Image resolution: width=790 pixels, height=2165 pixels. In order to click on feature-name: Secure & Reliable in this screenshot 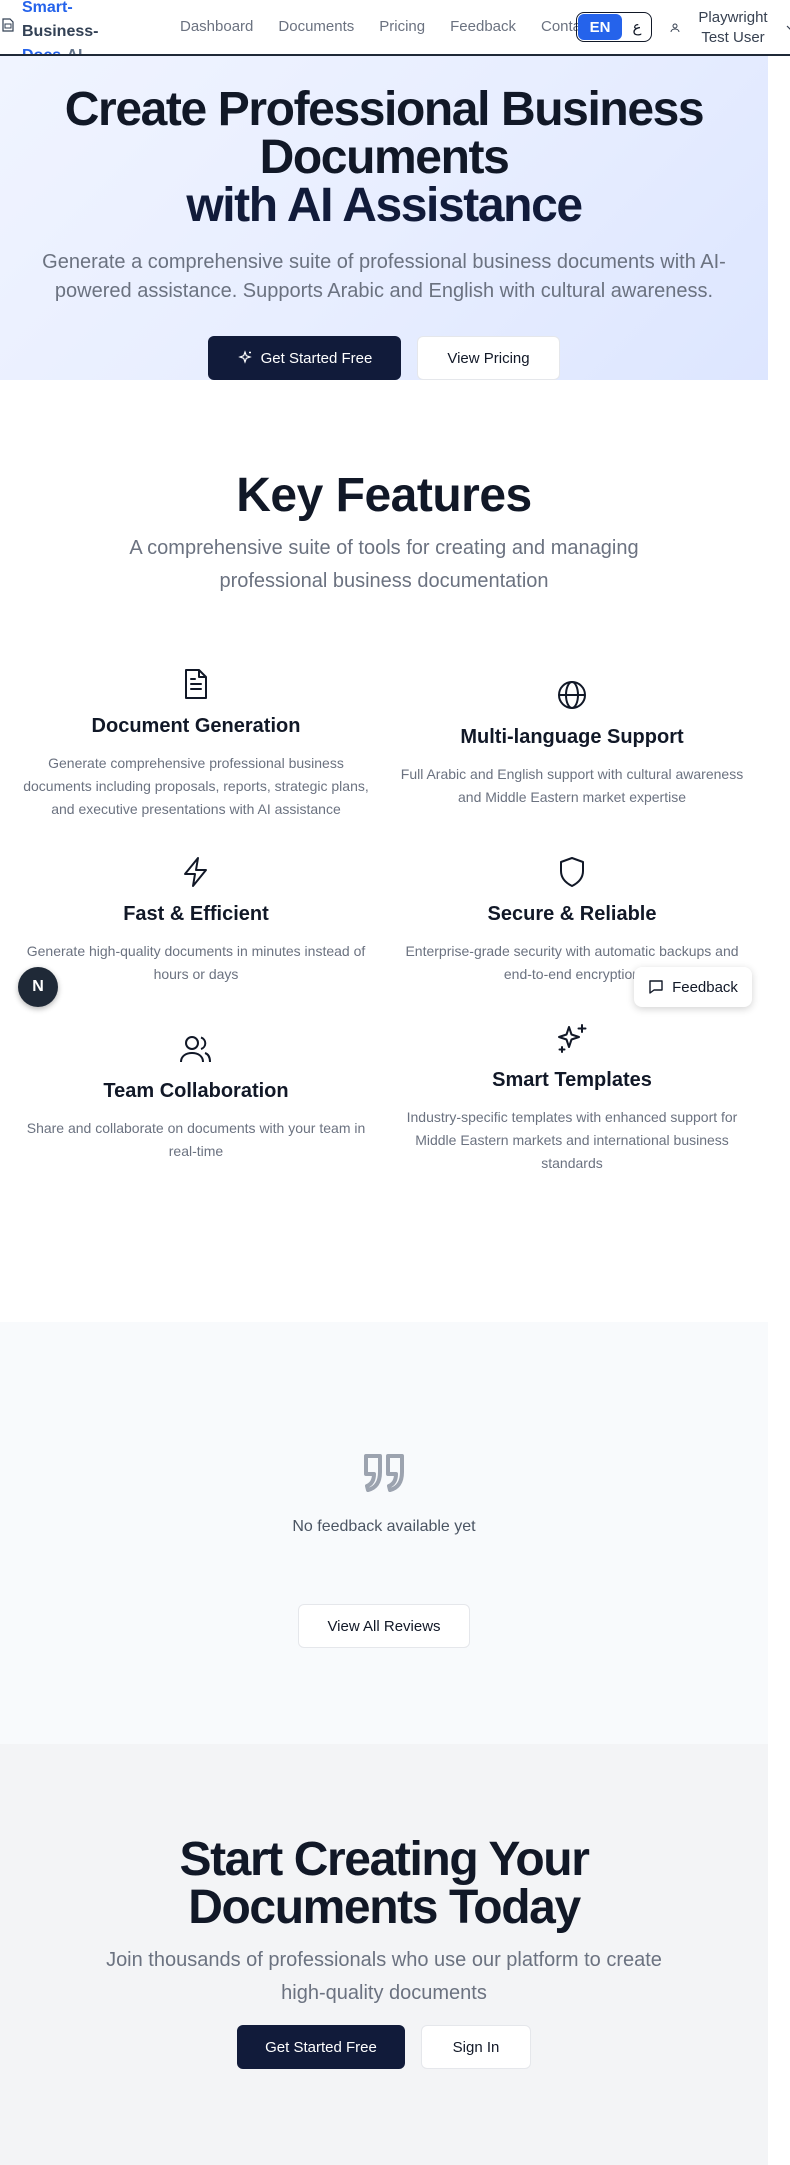, I will do `click(572, 914)`.